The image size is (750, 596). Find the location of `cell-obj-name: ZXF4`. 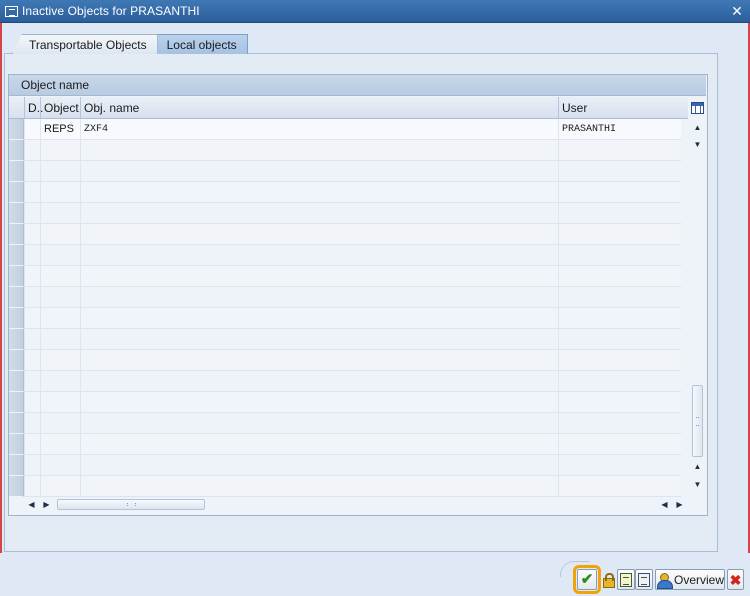

cell-obj-name: ZXF4 is located at coordinates (319, 129).